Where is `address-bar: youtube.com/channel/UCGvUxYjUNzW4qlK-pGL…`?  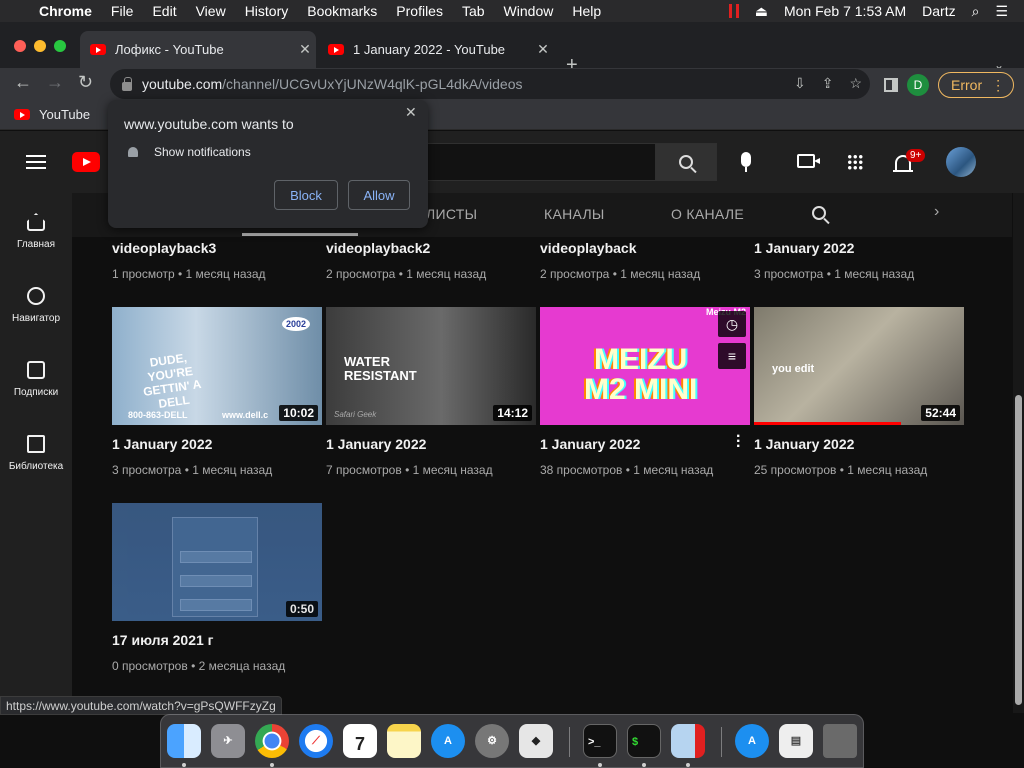
address-bar: youtube.com/channel/UCGvUxYjUNzW4qlK-pGL… is located at coordinates (490, 84).